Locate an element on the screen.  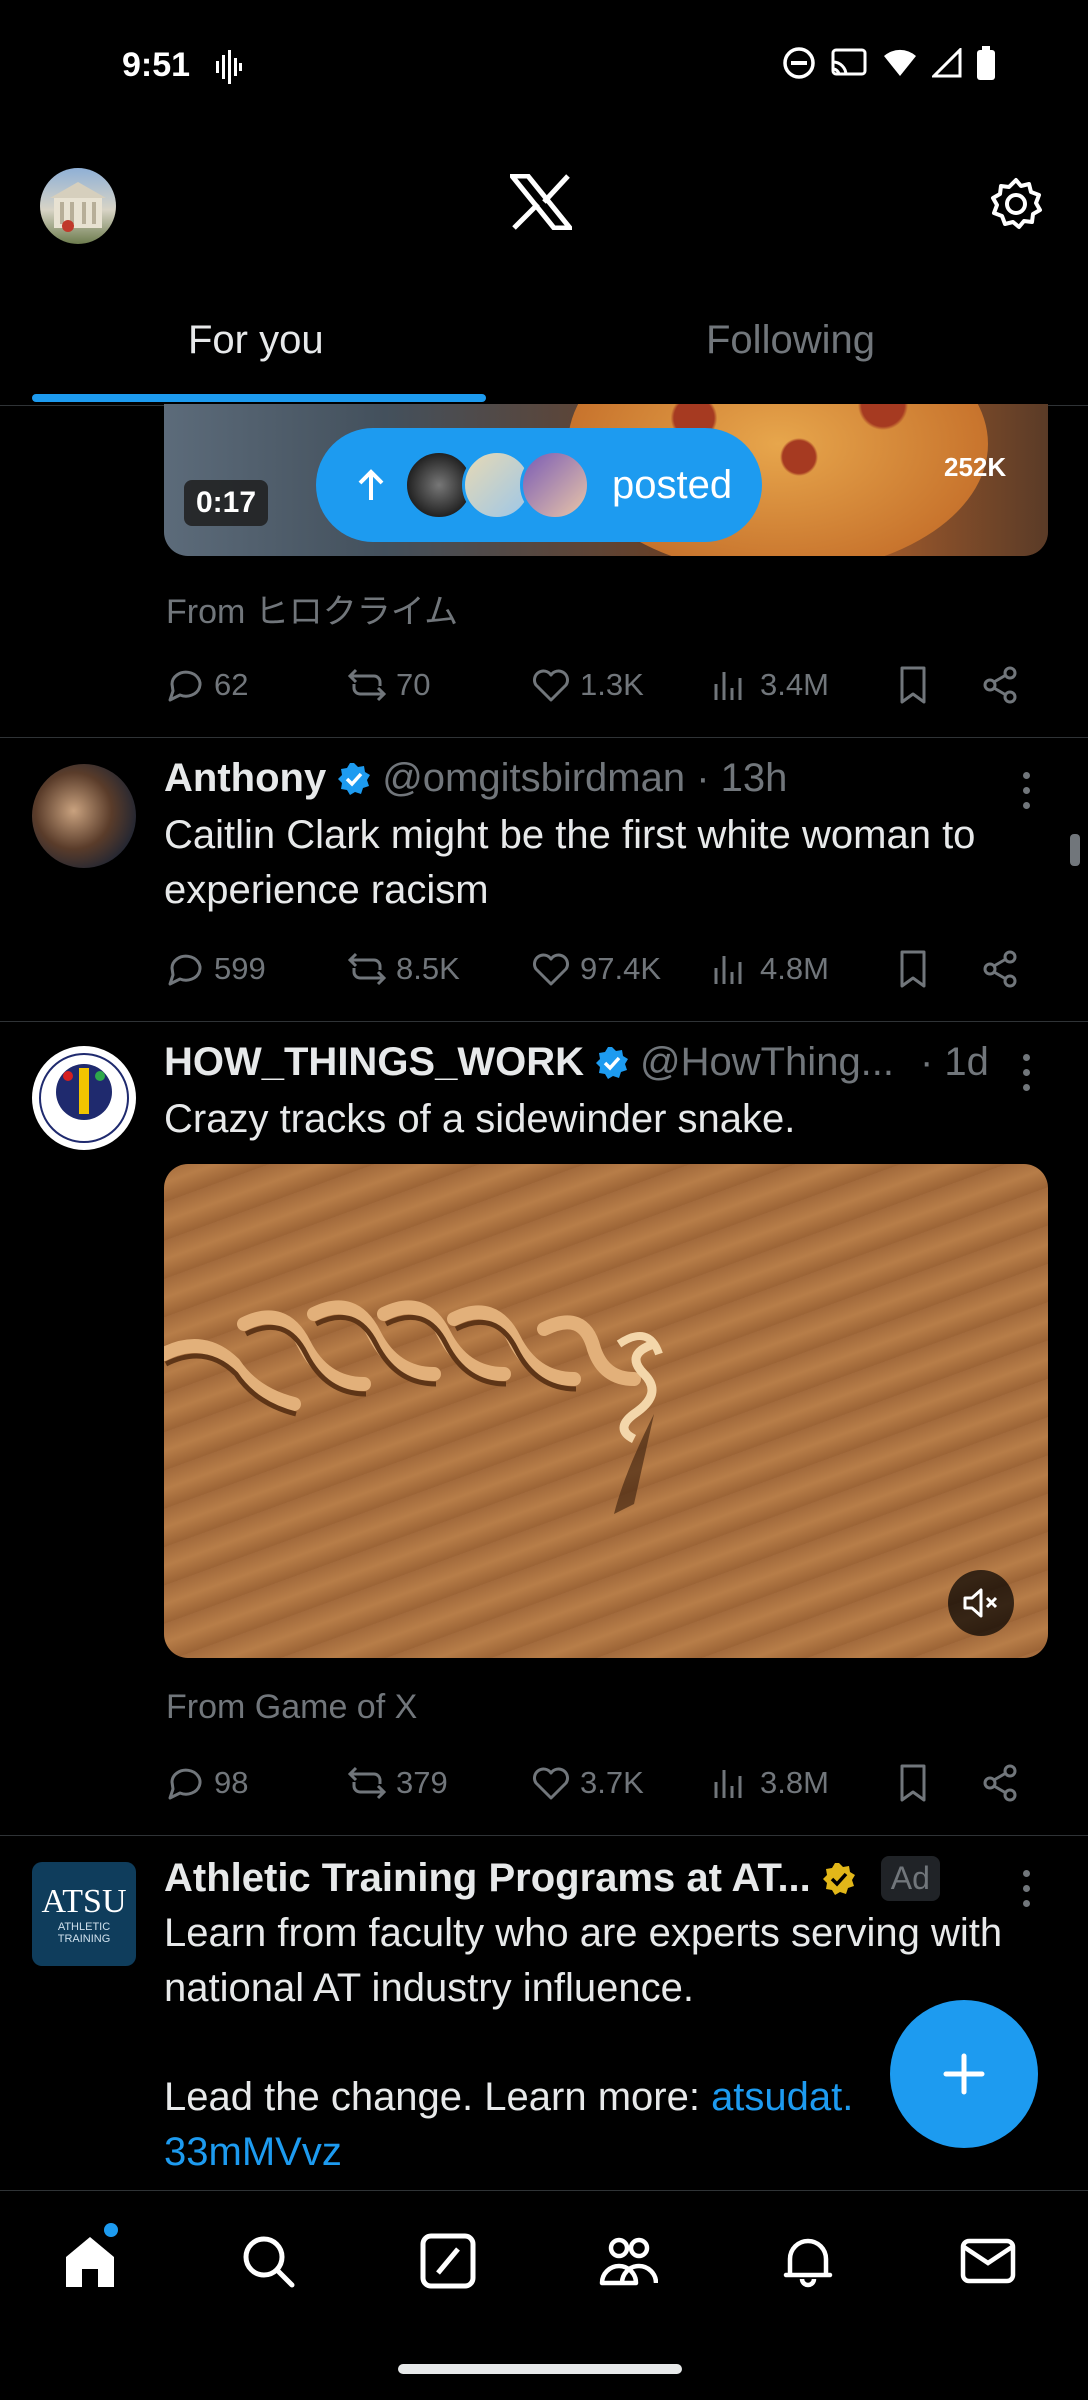
search-icon is located at coordinates (268, 2261).